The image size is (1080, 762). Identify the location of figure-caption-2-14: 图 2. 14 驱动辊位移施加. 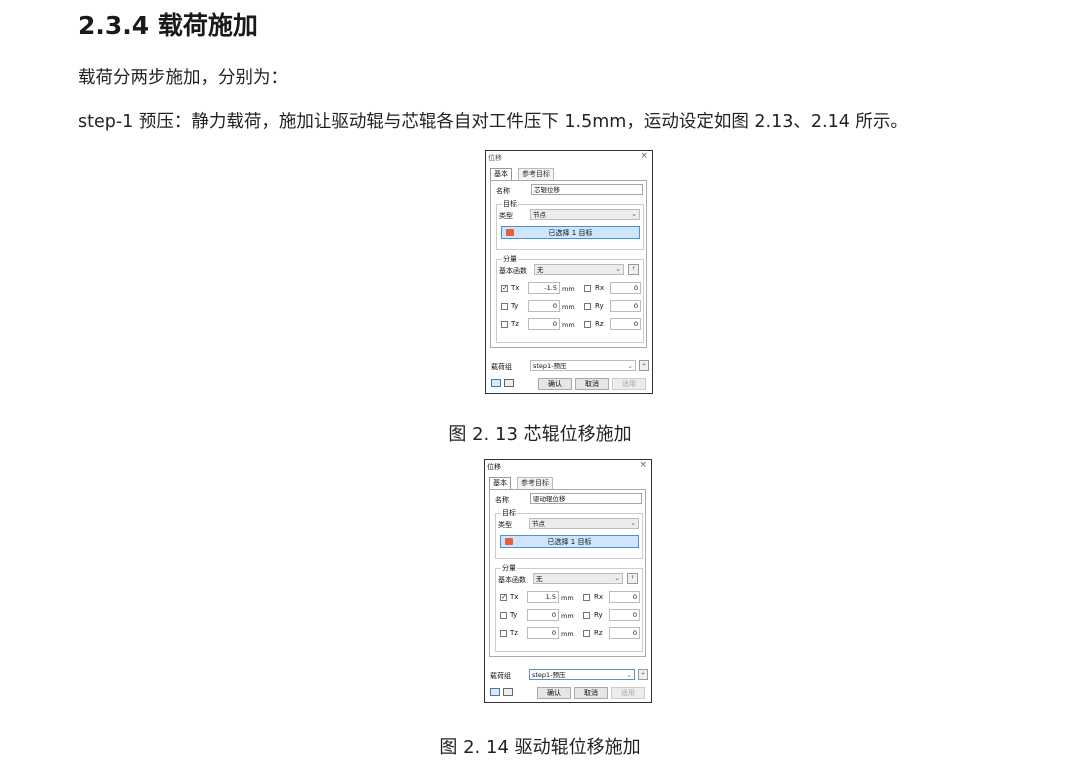
(540, 747).